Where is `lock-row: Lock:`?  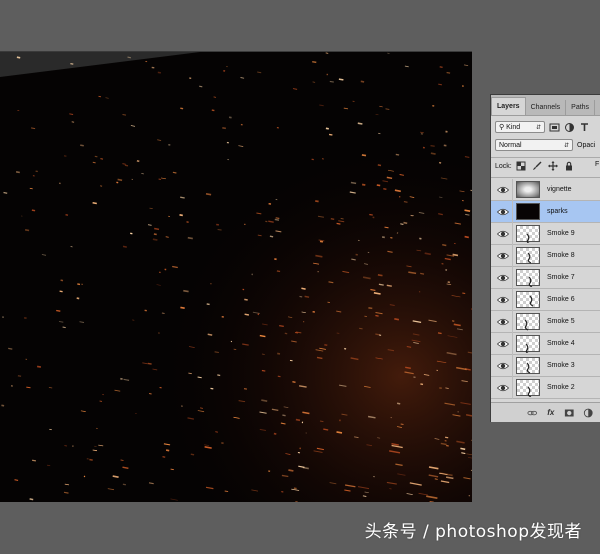 lock-row: Lock: is located at coordinates (537, 166).